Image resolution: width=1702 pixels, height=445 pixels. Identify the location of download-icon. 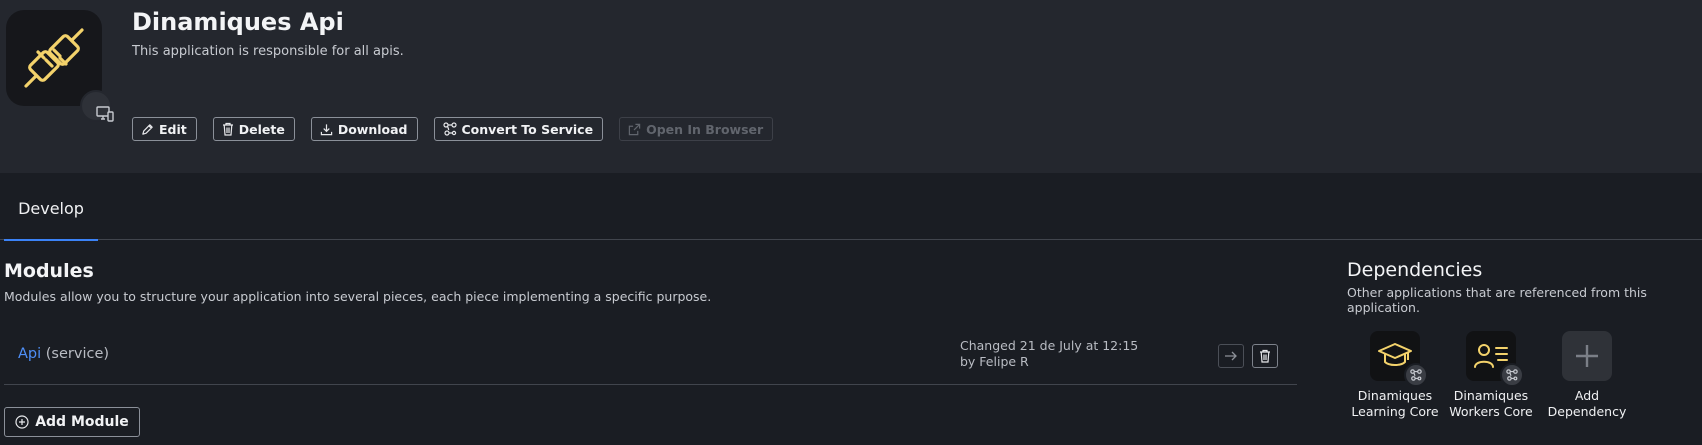
(326, 129).